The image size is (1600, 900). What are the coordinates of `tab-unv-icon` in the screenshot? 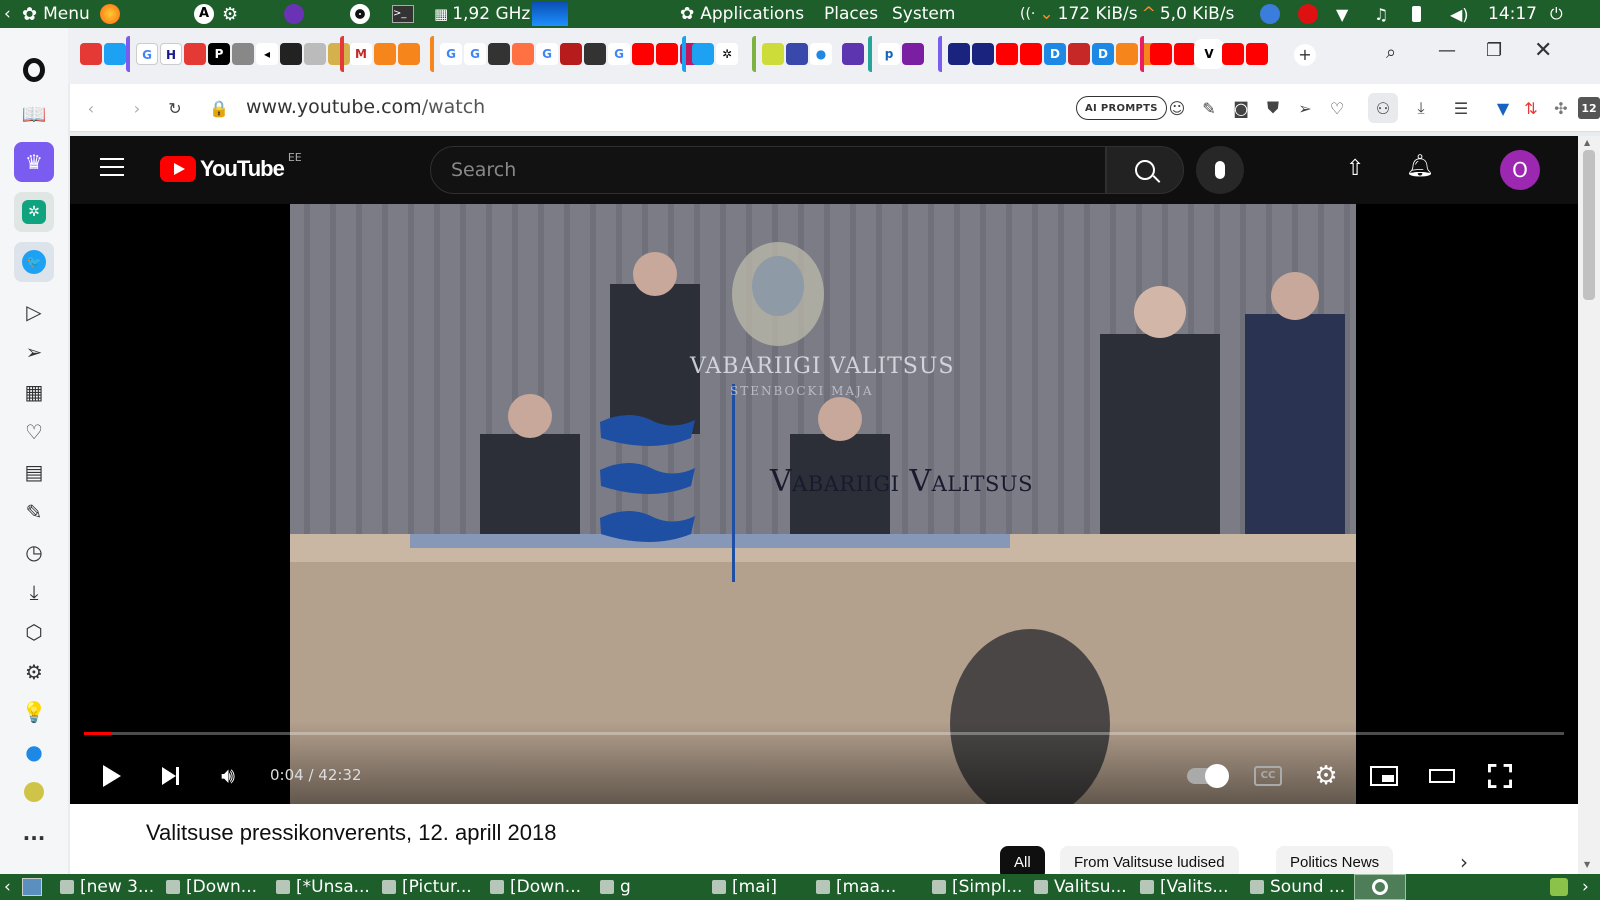 It's located at (291, 54).